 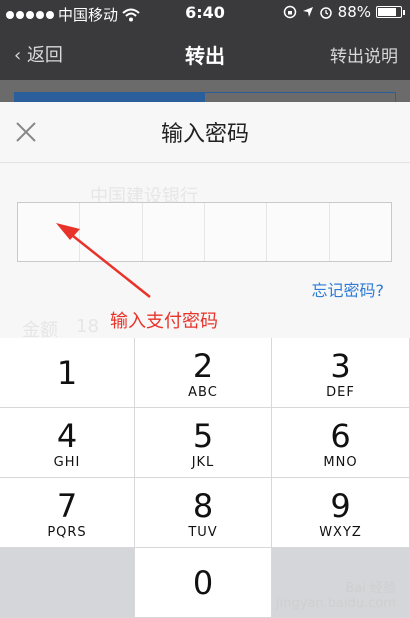 I want to click on key-1: 1, so click(x=67, y=373).